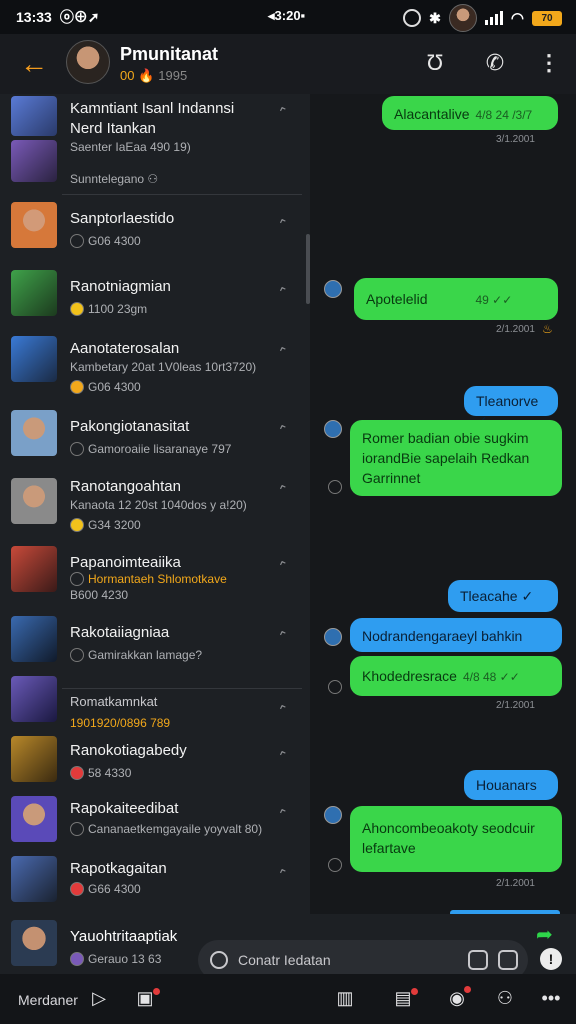 The width and height of the screenshot is (576, 1024). Describe the element at coordinates (113, 128) in the screenshot. I see `contact-name-line2: Nerd Itankan` at that location.